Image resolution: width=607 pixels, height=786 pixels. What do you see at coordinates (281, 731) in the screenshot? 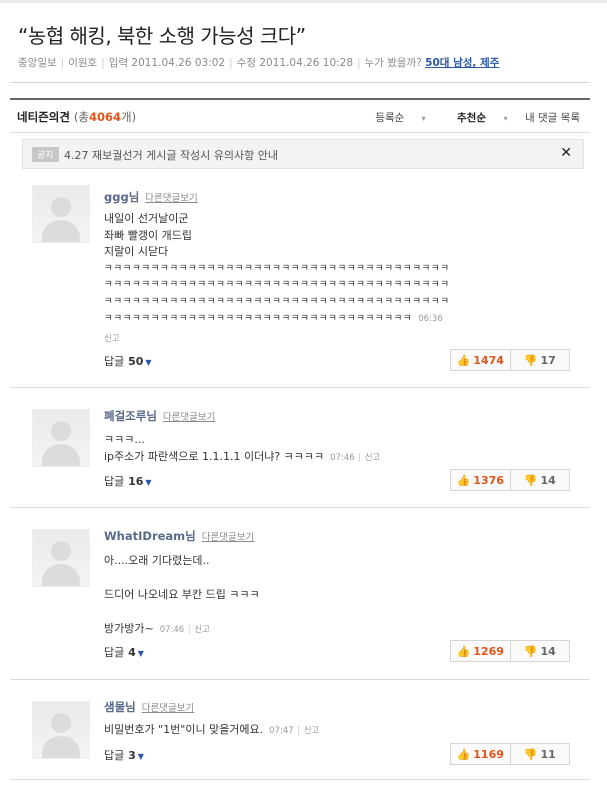
I see `comment-time: 07:47` at bounding box center [281, 731].